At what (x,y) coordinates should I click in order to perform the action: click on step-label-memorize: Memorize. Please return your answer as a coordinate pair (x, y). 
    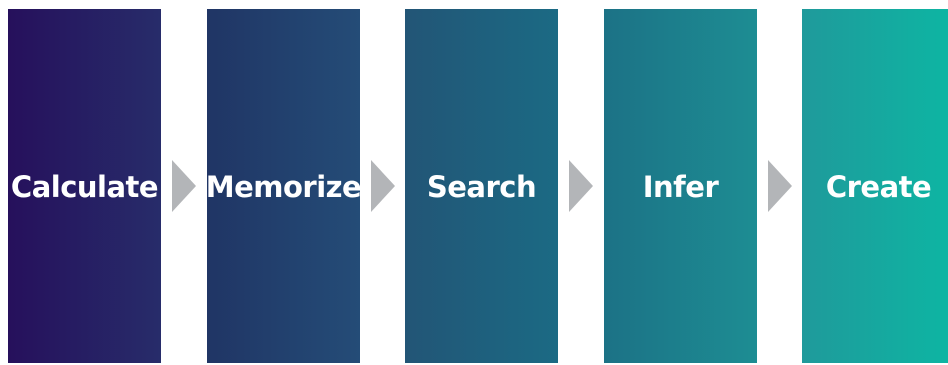
    Looking at the image, I should click on (283, 187).